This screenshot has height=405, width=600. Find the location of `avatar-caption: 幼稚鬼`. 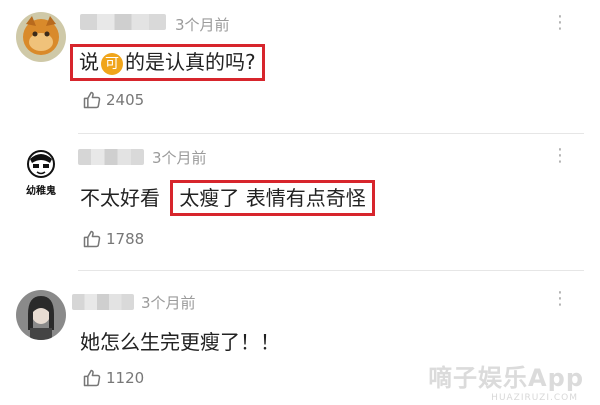

avatar-caption: 幼稚鬼 is located at coordinates (41, 191).